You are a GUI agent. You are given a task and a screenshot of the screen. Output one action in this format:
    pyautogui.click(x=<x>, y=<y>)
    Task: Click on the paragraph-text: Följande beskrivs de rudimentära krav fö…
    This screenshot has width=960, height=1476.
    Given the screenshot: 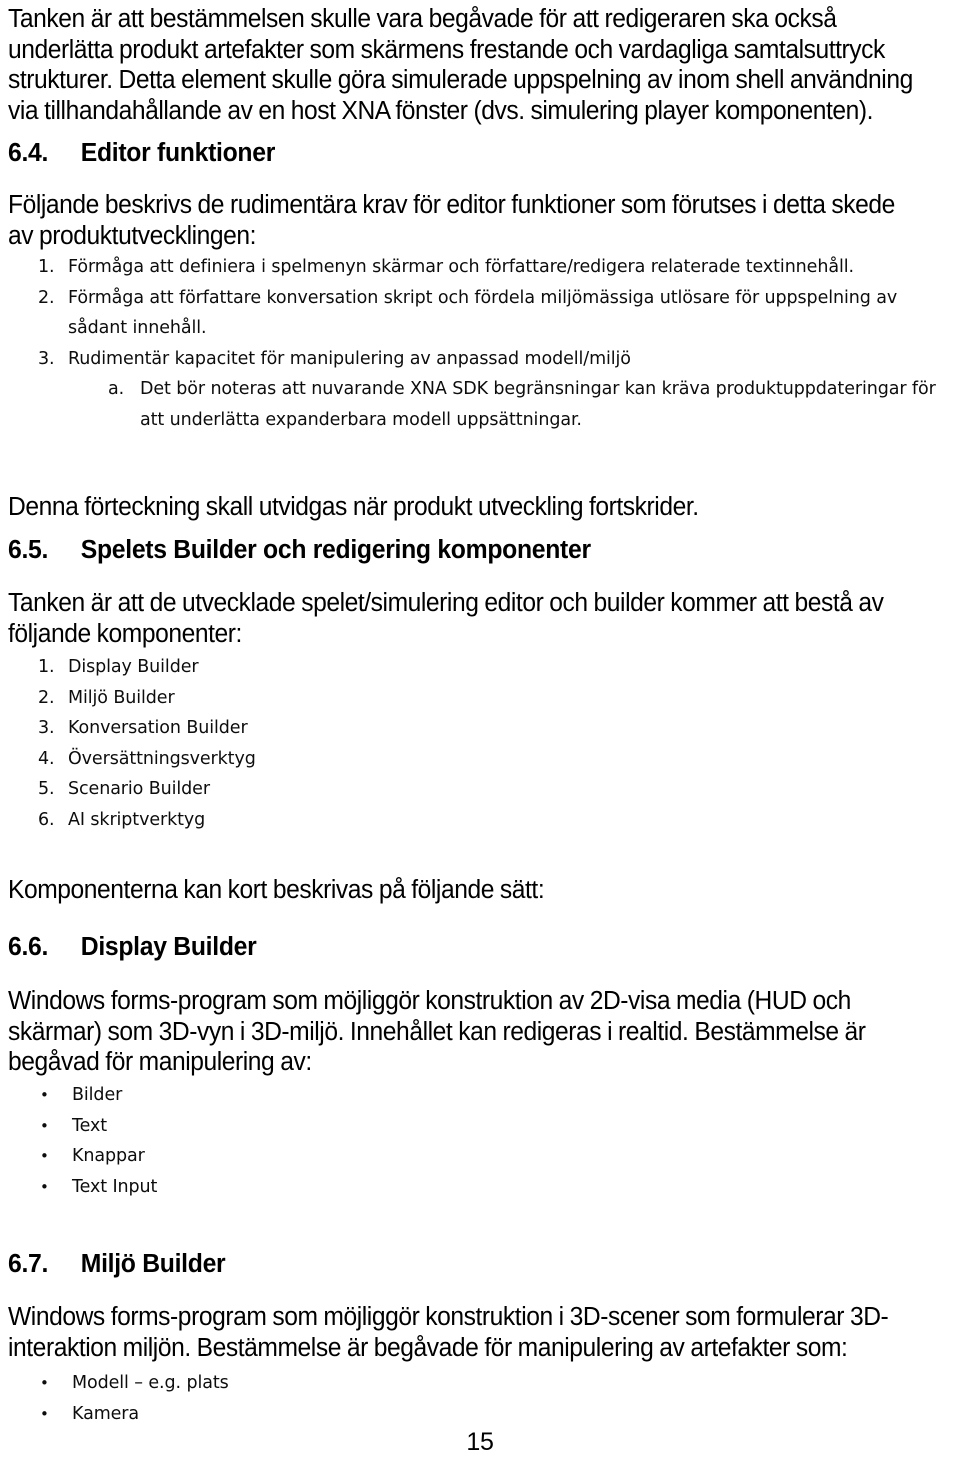 What is the action you would take?
    pyautogui.click(x=451, y=220)
    